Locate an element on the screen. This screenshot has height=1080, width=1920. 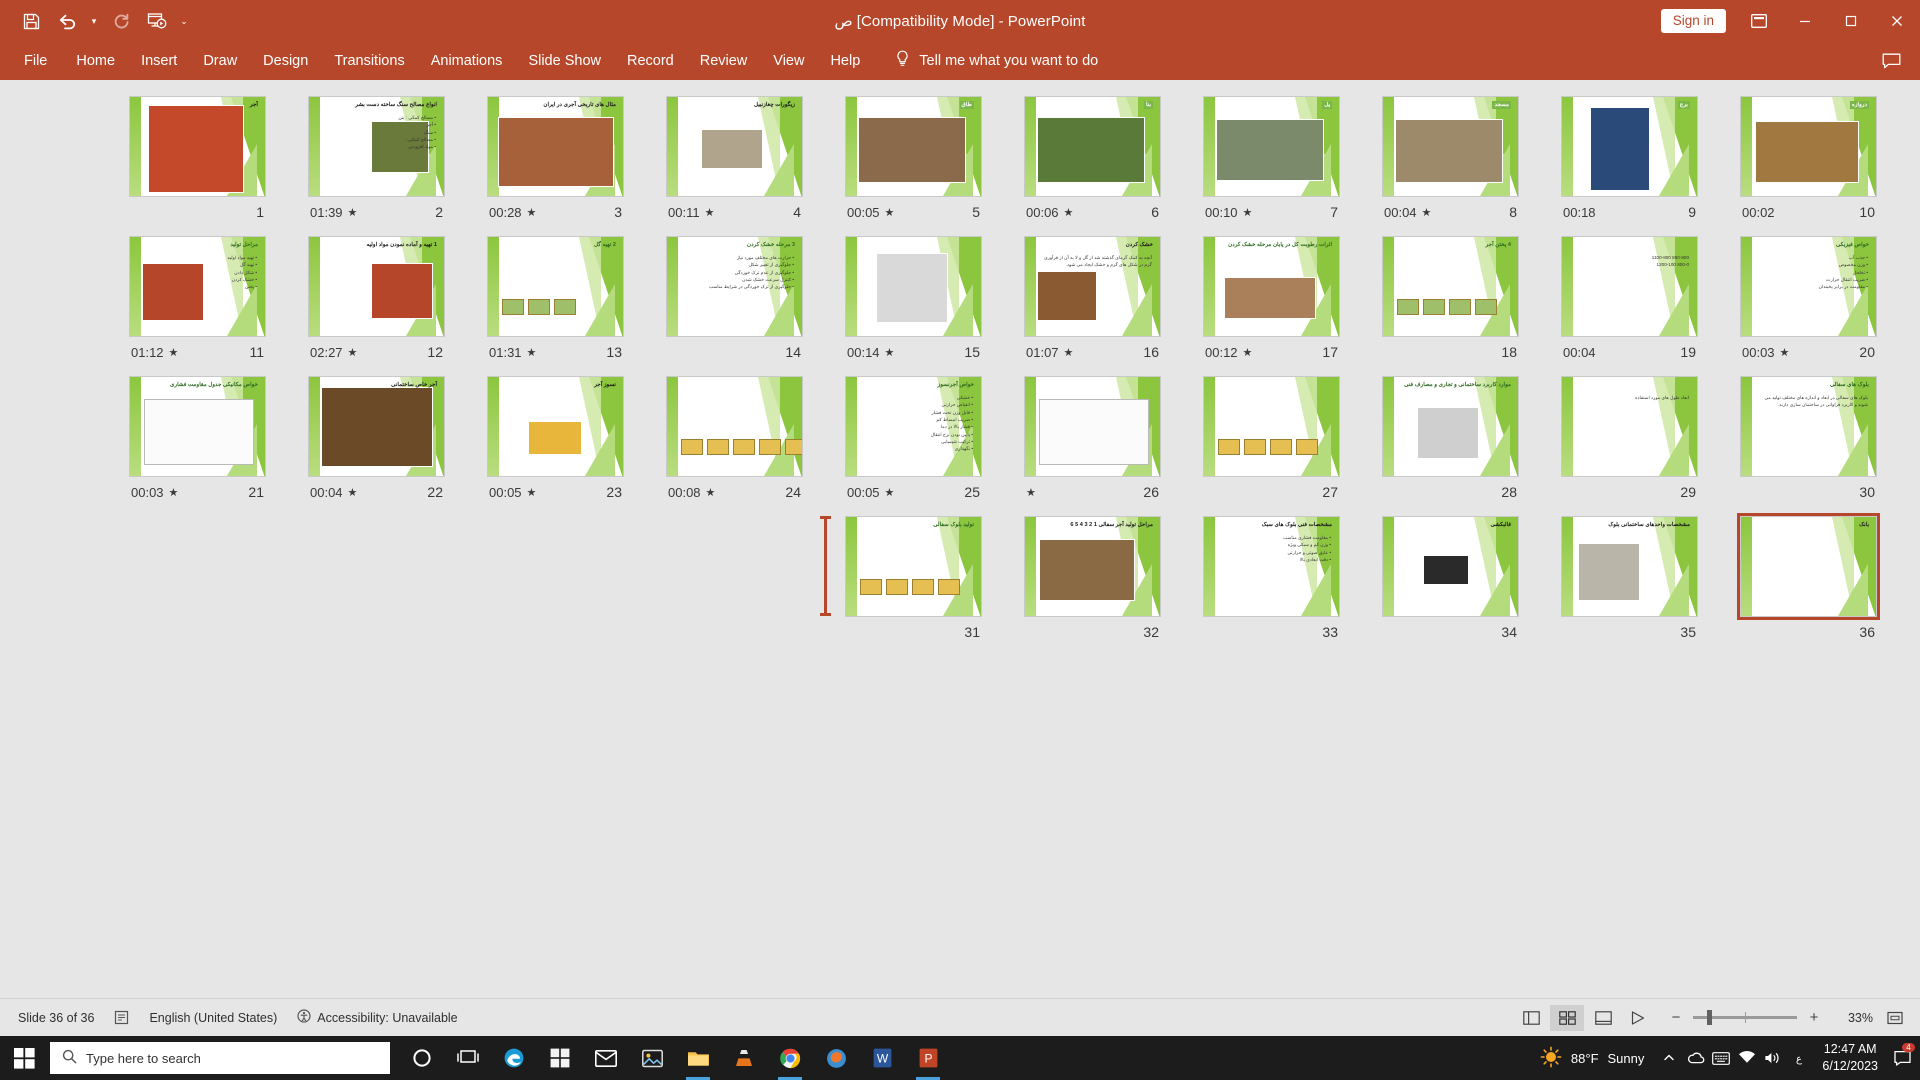
slide-thumbnail: مثال های تاریخی آجری در ایران is located at coordinates (555, 146).